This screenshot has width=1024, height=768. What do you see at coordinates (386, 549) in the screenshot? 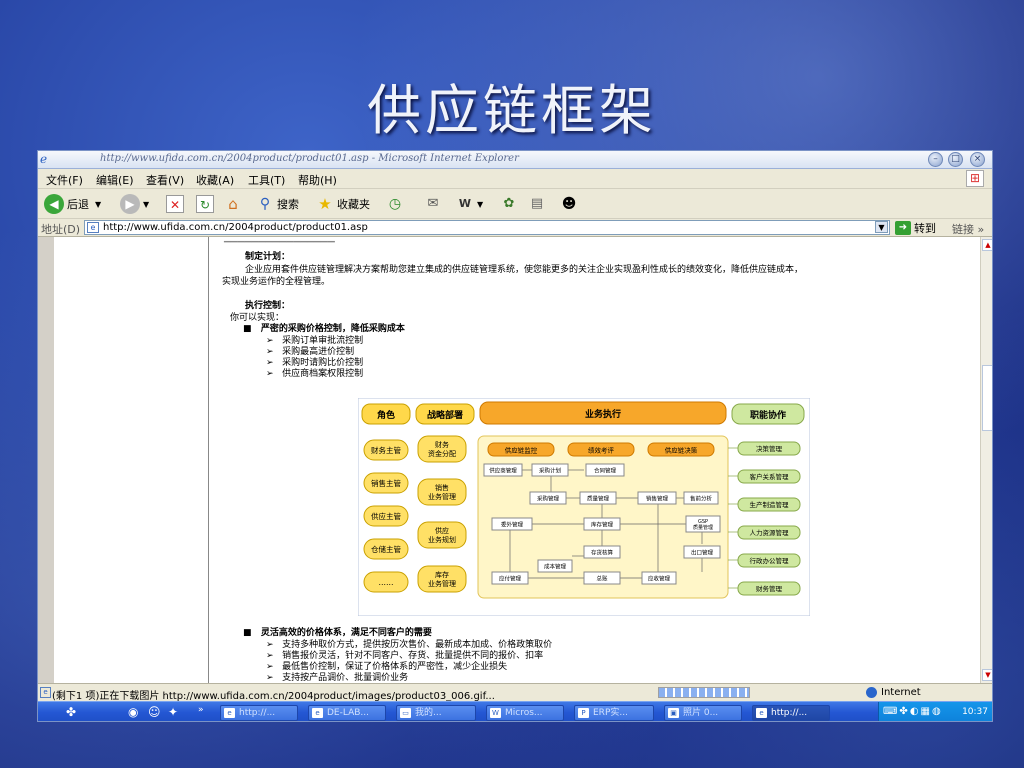
I see `role-warehouse: 仓储主管` at bounding box center [386, 549].